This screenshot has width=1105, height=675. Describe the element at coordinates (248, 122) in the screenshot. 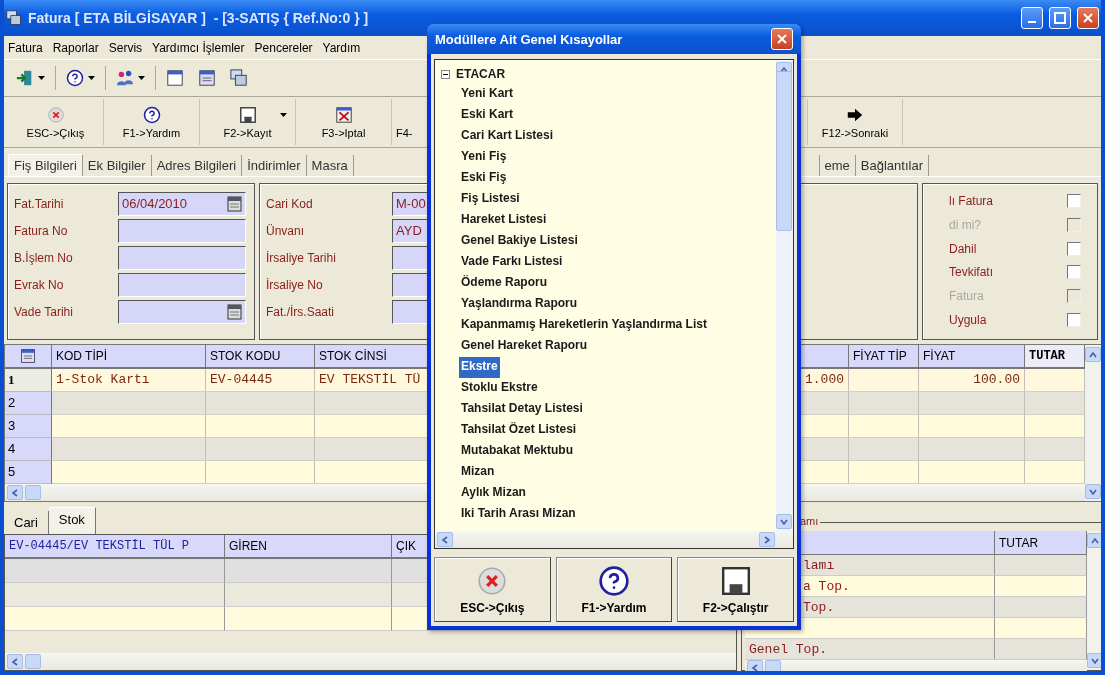

I see `toolbar-button: F2->Kayıt` at that location.